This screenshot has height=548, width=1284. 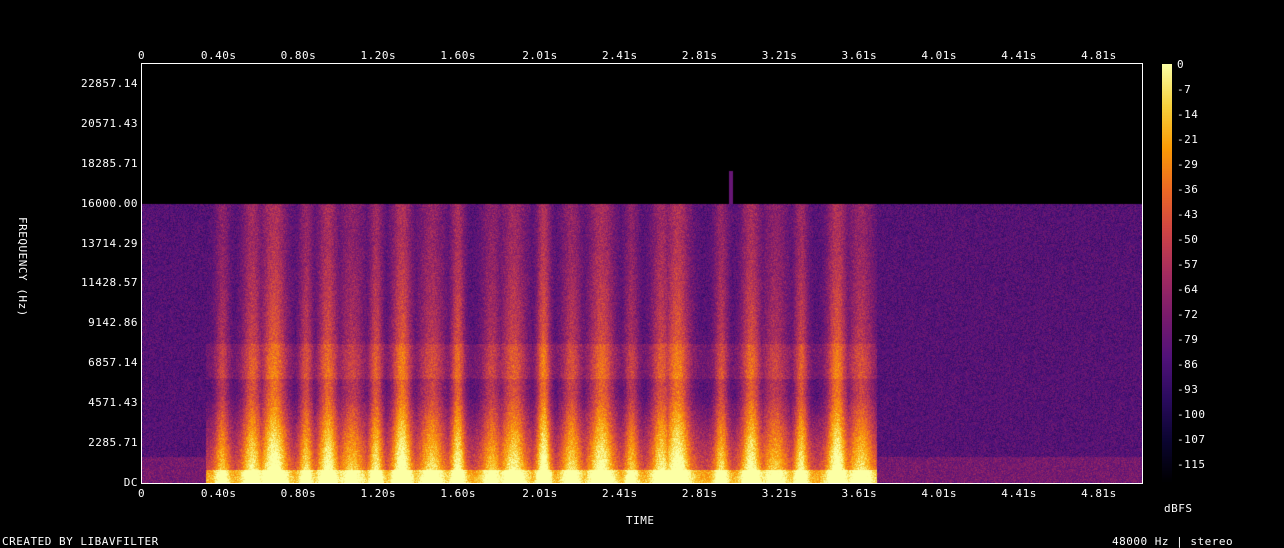 I want to click on colorbar-tick-label: -115, so click(x=1191, y=464).